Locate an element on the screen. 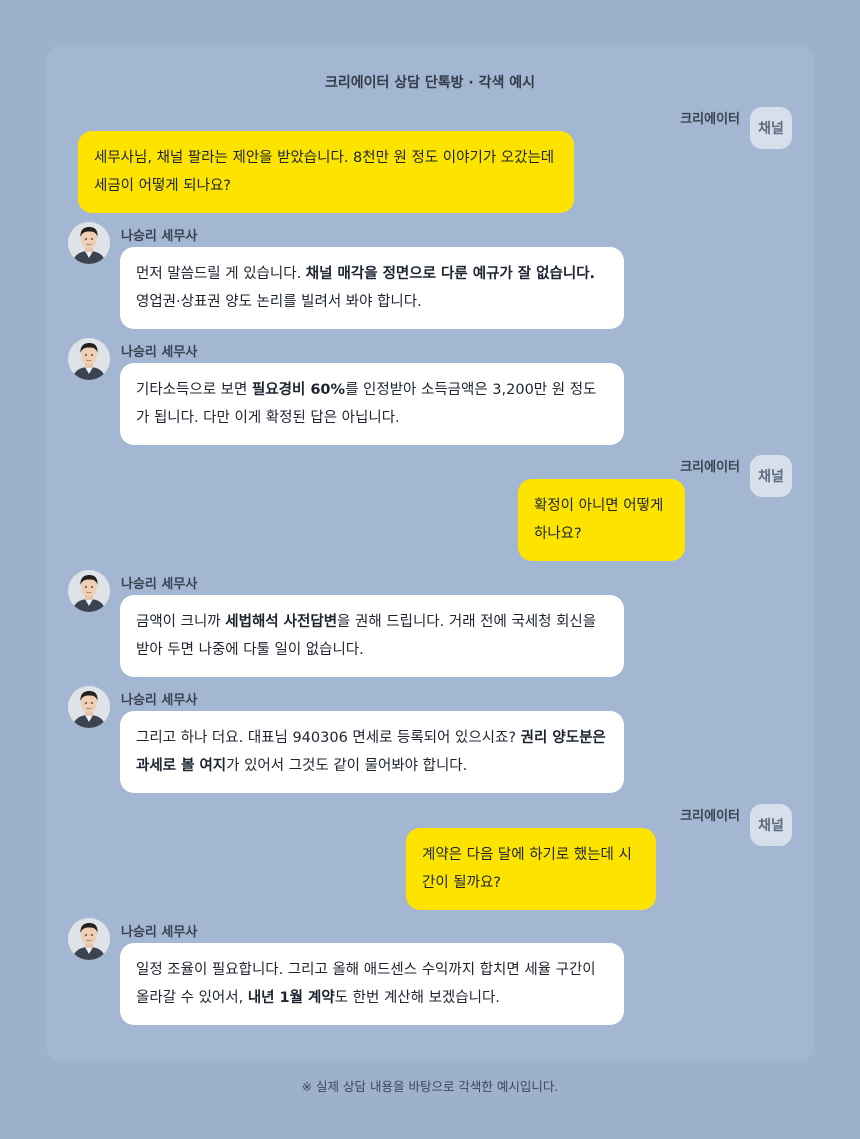 The image size is (860, 1139). message-text: 영업권·상표권 양도 논리를 빌려서 봐야 합니다. is located at coordinates (279, 302).